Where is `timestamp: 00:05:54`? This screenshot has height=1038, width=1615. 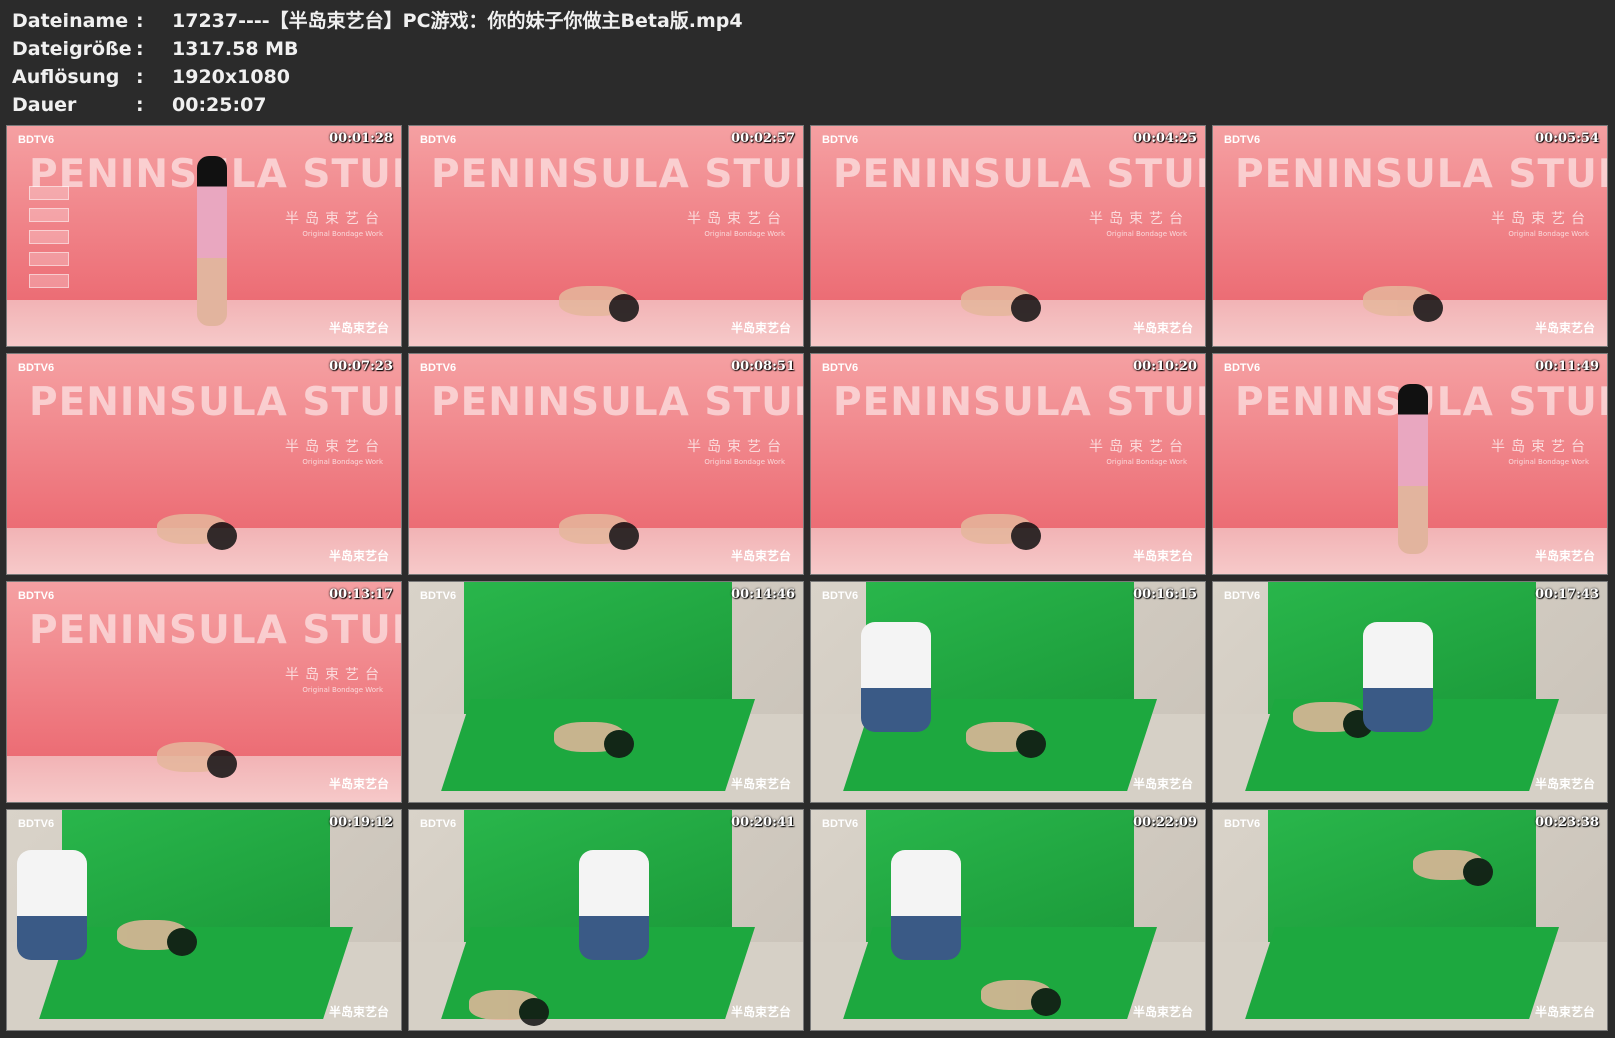 timestamp: 00:05:54 is located at coordinates (1567, 138).